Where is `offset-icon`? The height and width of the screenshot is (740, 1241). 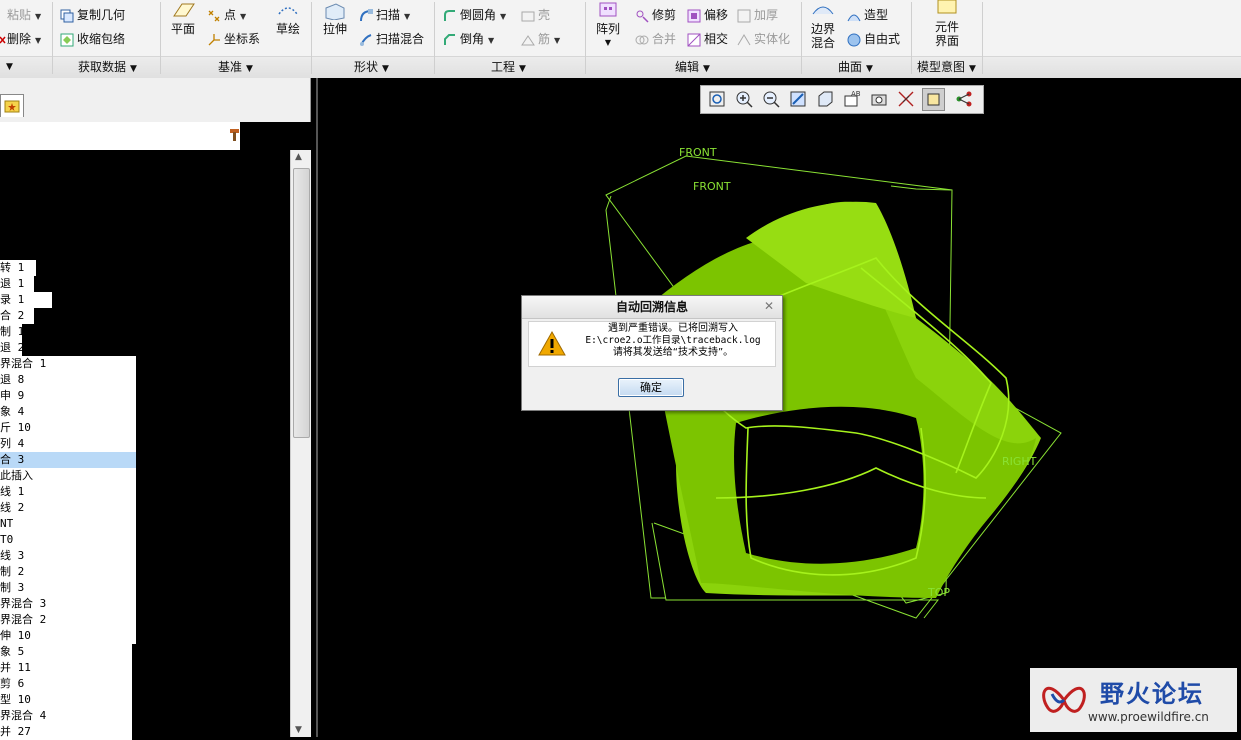 offset-icon is located at coordinates (694, 16).